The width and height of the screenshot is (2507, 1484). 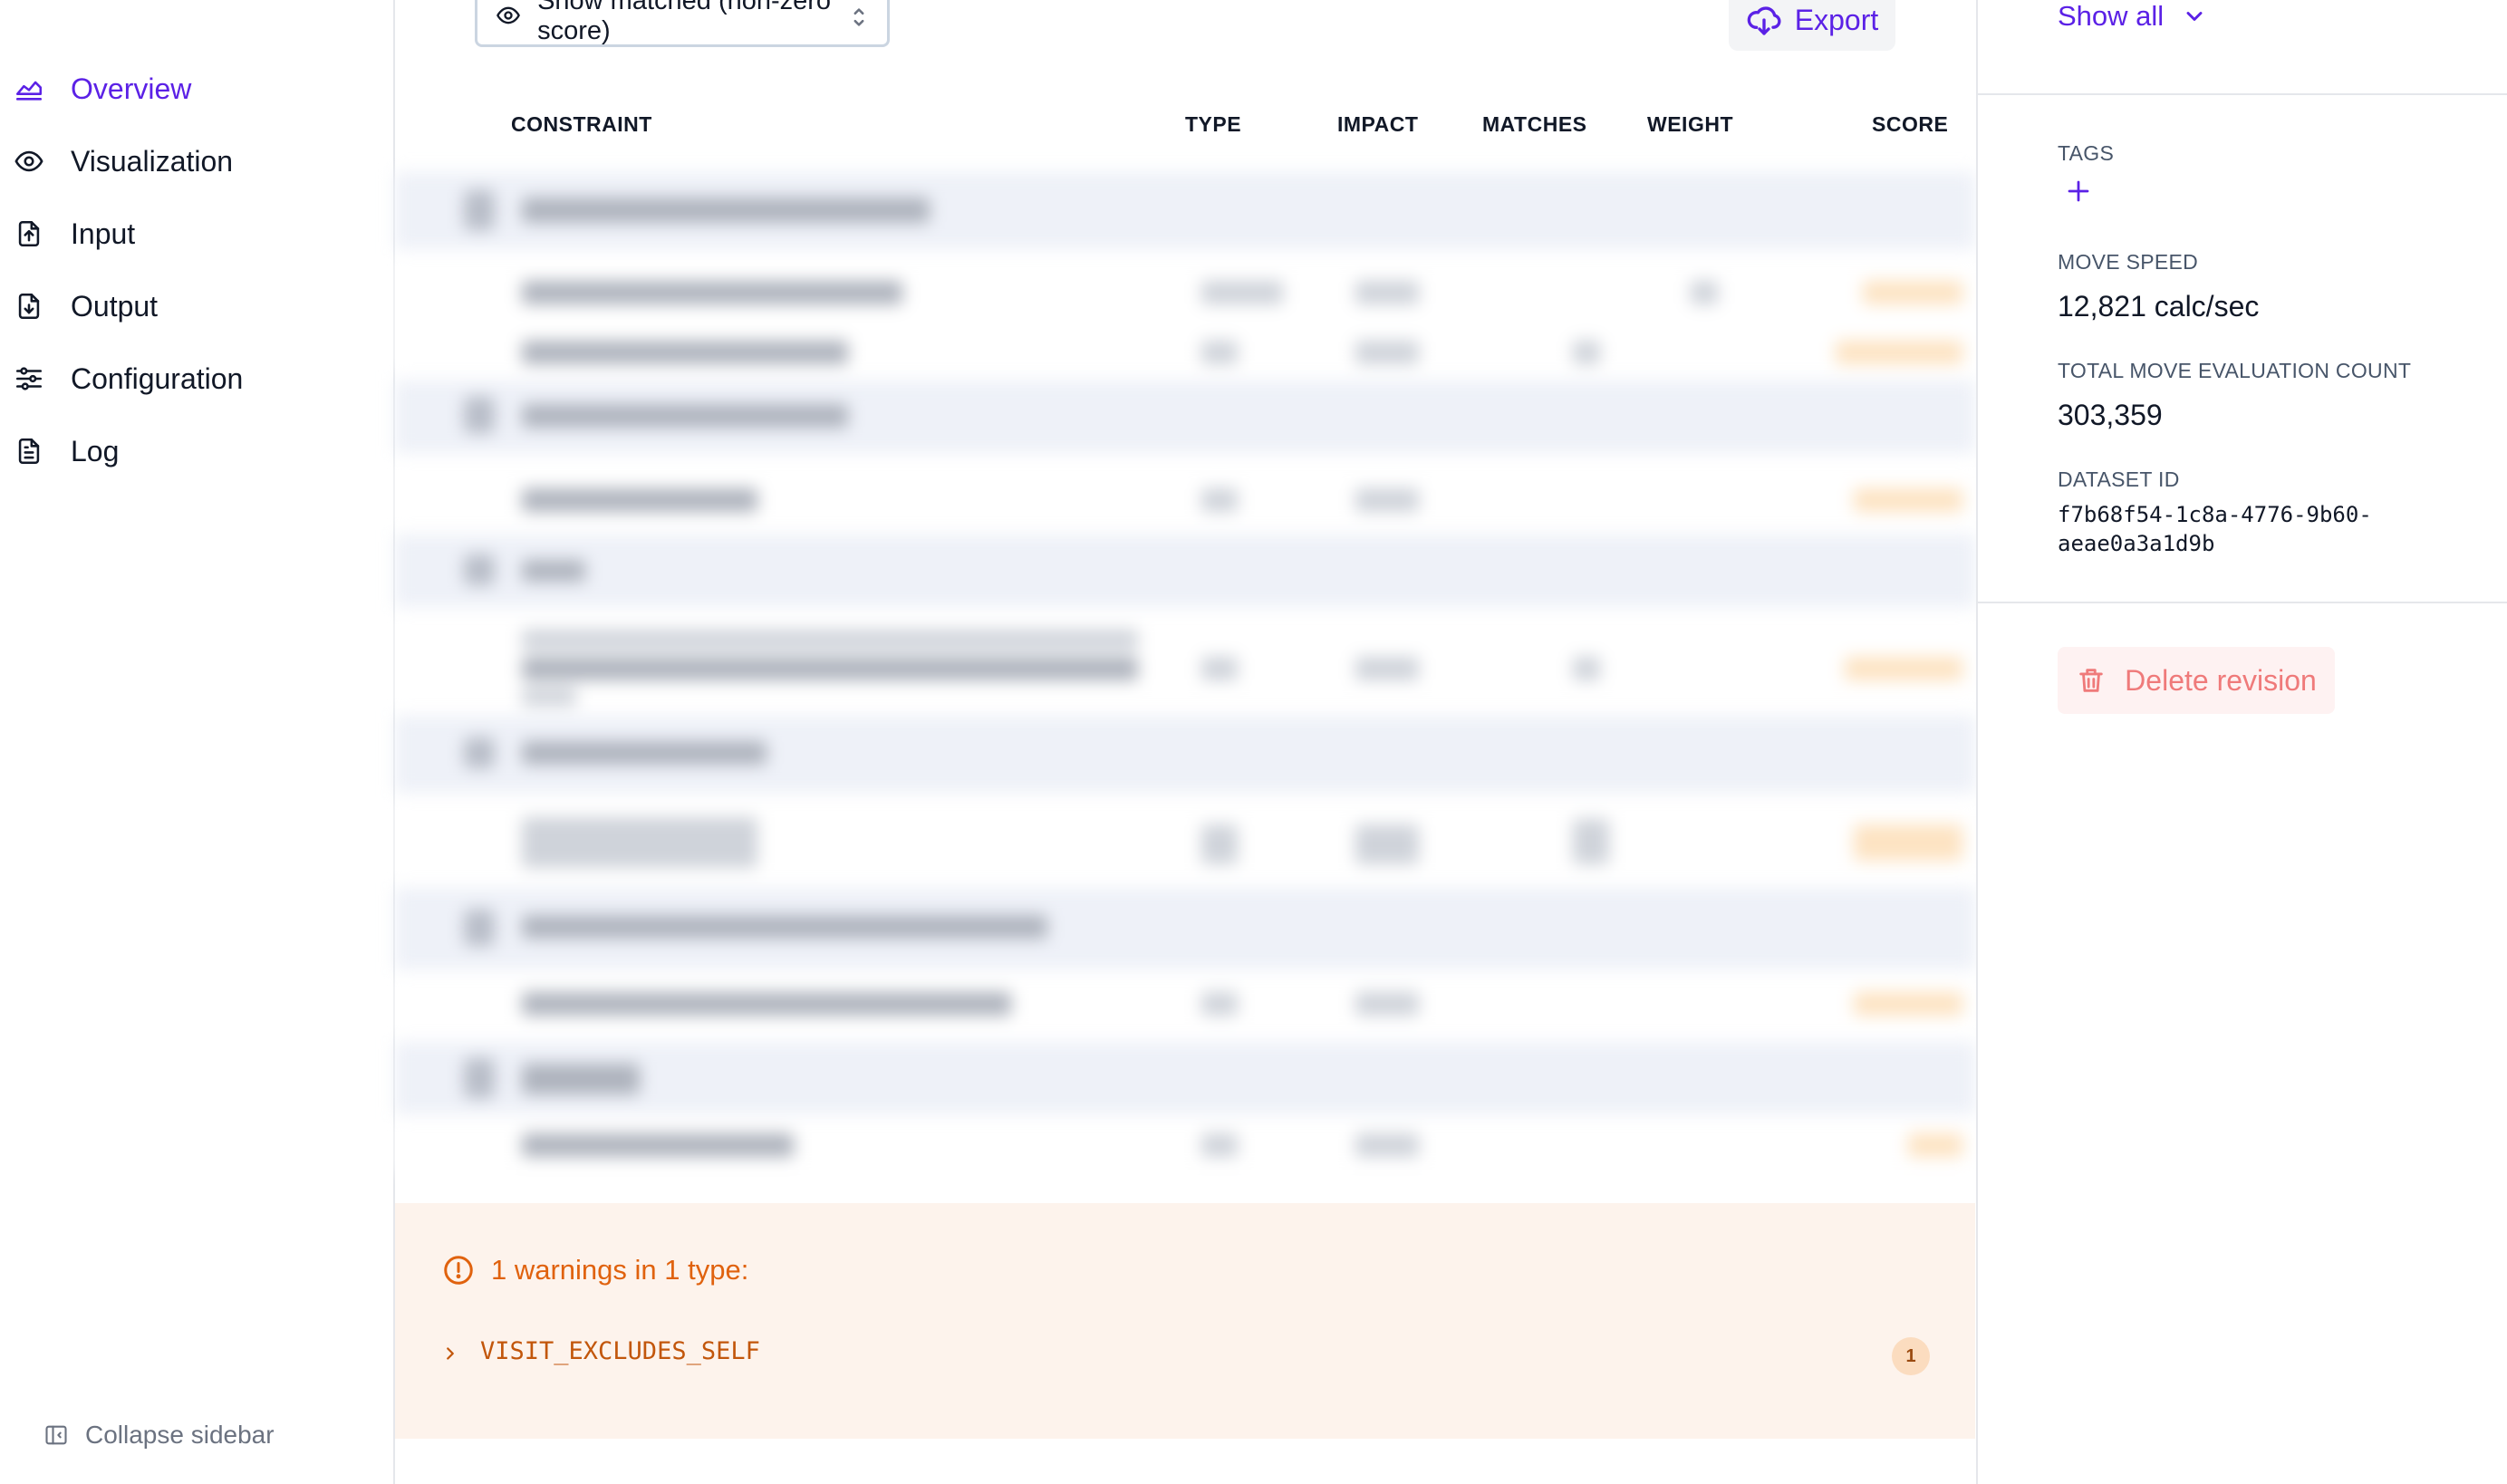 I want to click on show-all-button: Show all, so click(x=2133, y=16).